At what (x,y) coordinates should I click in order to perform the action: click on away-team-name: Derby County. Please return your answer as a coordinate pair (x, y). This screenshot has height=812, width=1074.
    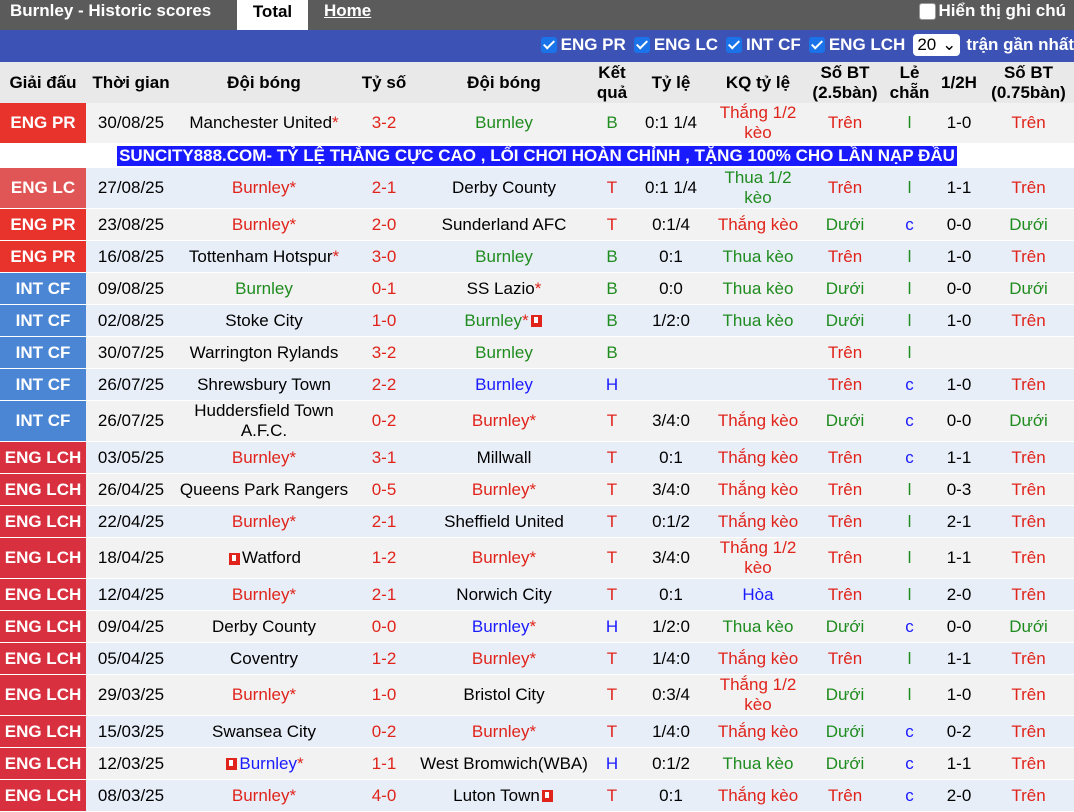
    Looking at the image, I should click on (504, 187).